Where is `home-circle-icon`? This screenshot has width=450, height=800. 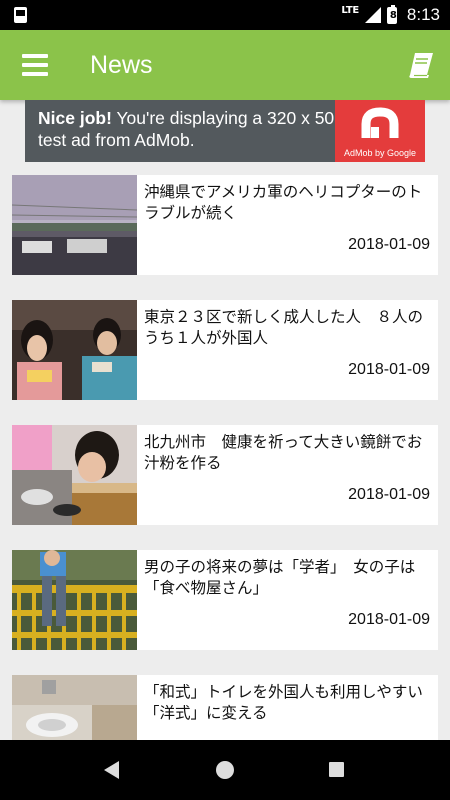
home-circle-icon is located at coordinates (225, 770).